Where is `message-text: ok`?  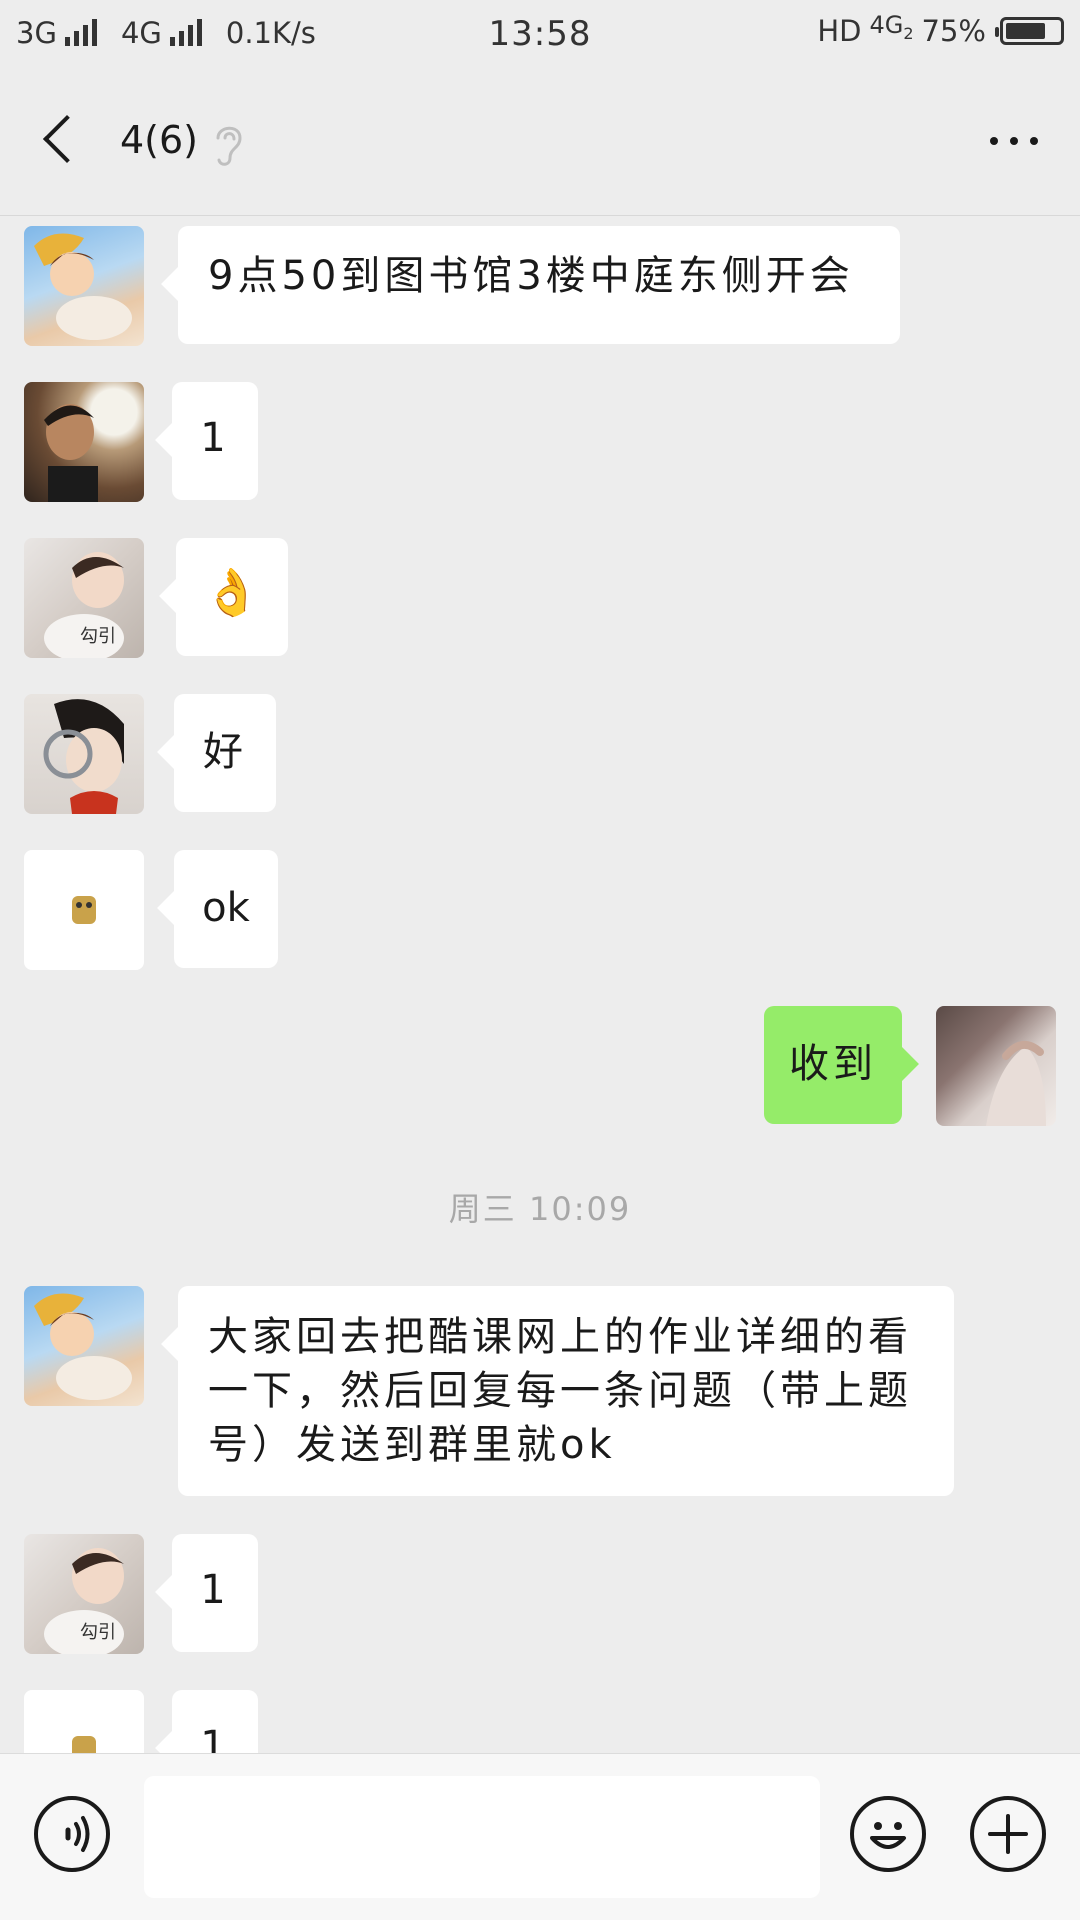 message-text: ok is located at coordinates (226, 908).